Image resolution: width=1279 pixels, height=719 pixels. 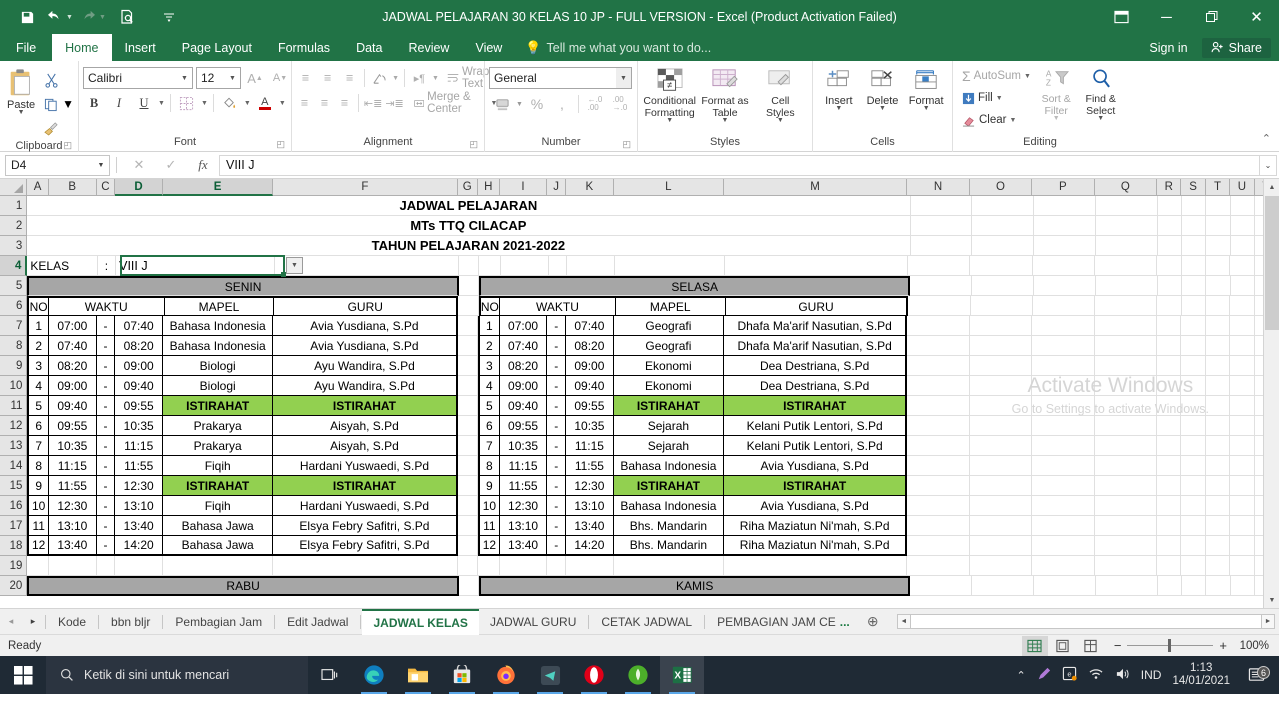 I want to click on clear-button: Clear ▼, so click(x=996, y=120).